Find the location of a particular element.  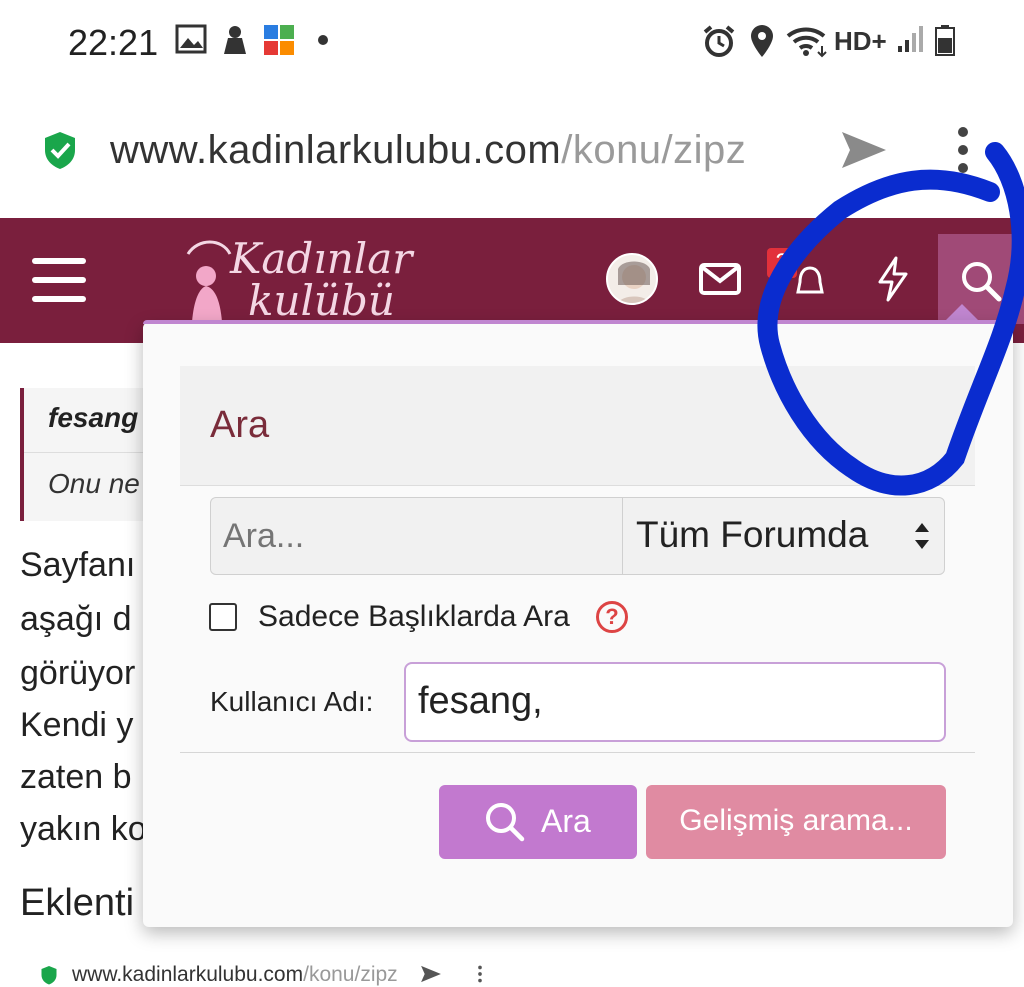

mail-icon is located at coordinates (720, 279).